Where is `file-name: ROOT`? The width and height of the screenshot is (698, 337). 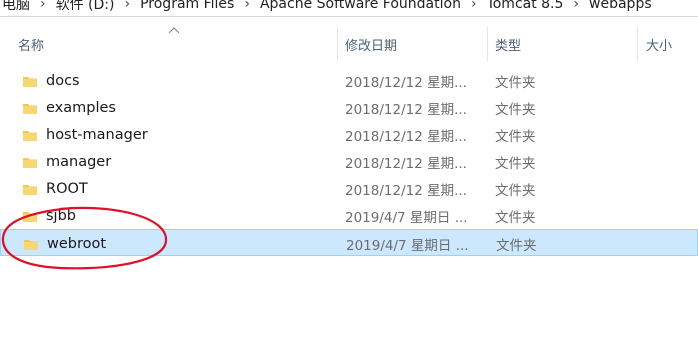 file-name: ROOT is located at coordinates (67, 188).